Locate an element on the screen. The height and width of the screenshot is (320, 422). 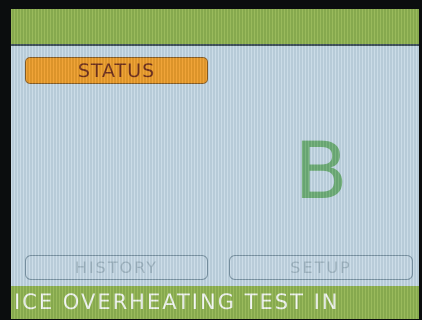
setup-button: SETUP is located at coordinates (321, 267).